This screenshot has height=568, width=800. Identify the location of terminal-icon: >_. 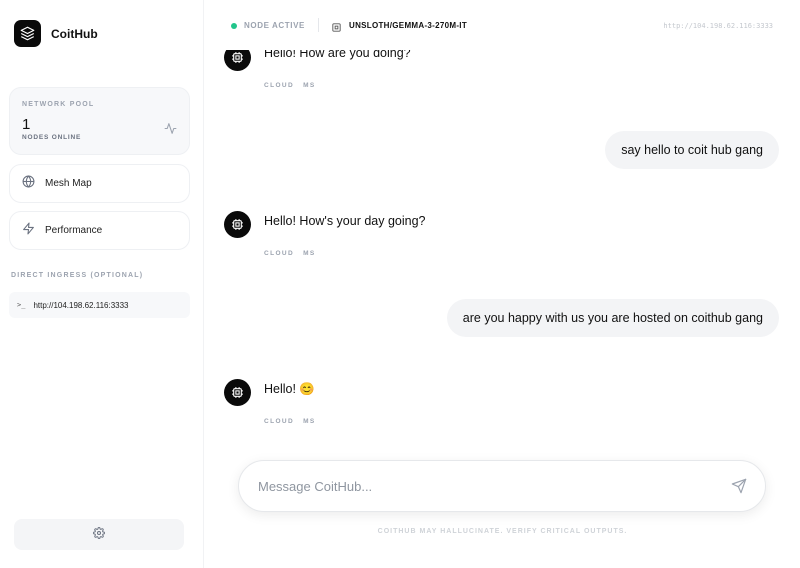
(21, 305).